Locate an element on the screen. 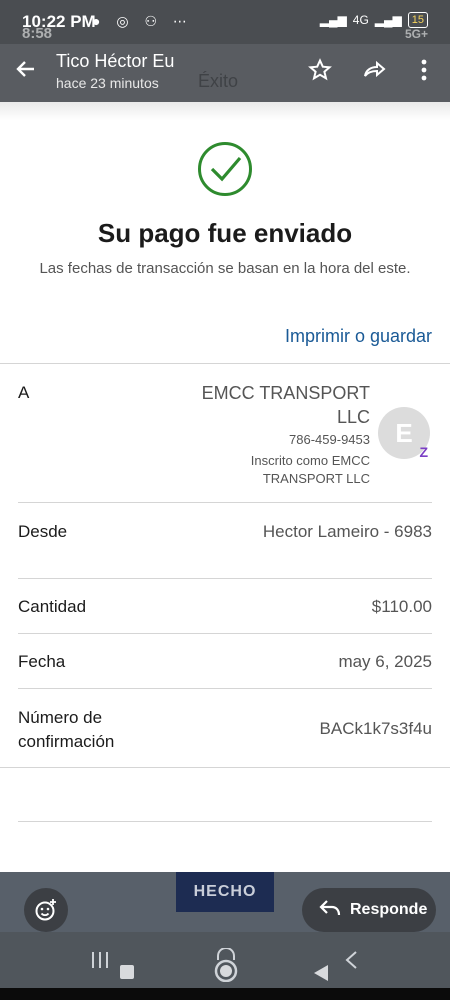  back-nav-icon-behind is located at coordinates (351, 962).